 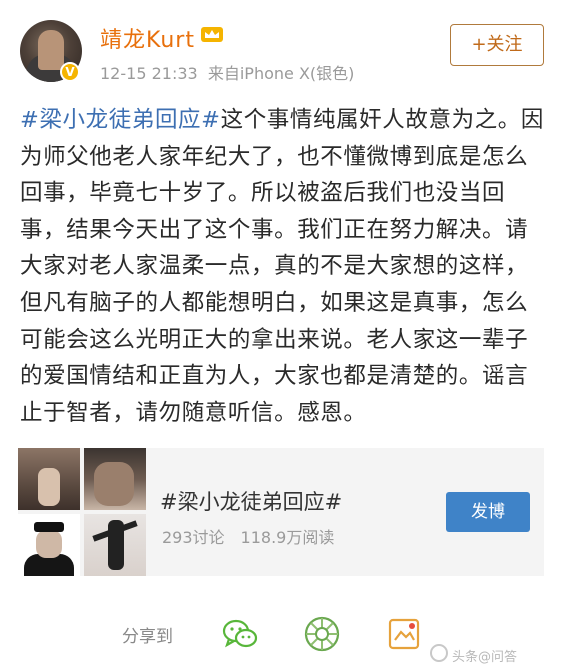 I want to click on crown-icon, so click(x=212, y=34).